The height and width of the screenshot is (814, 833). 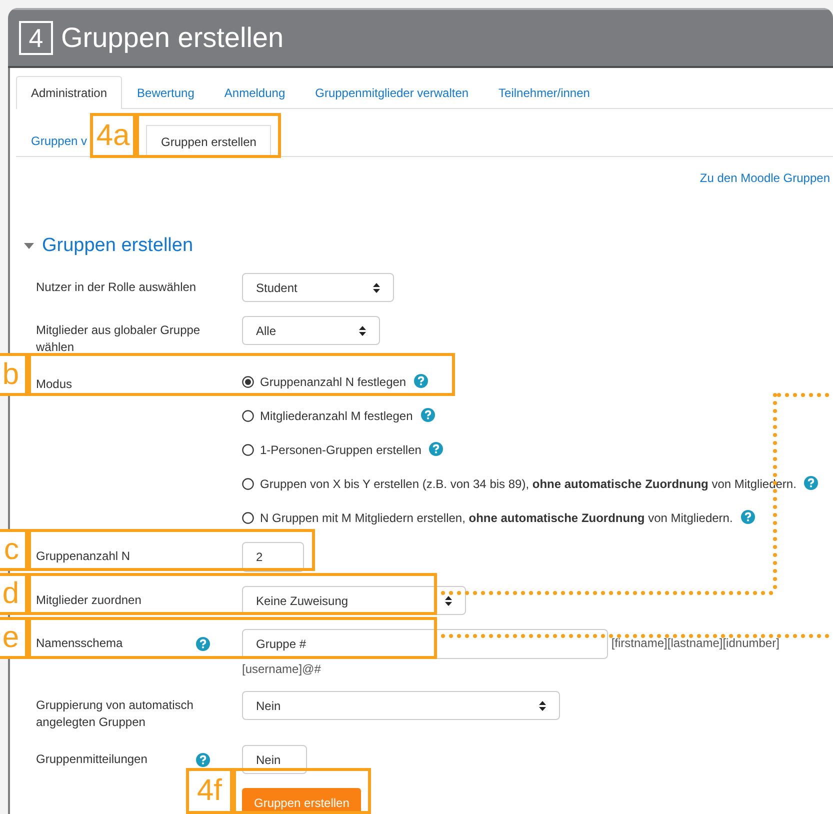 I want to click on tab: Teilnehmer/innen, so click(x=544, y=92).